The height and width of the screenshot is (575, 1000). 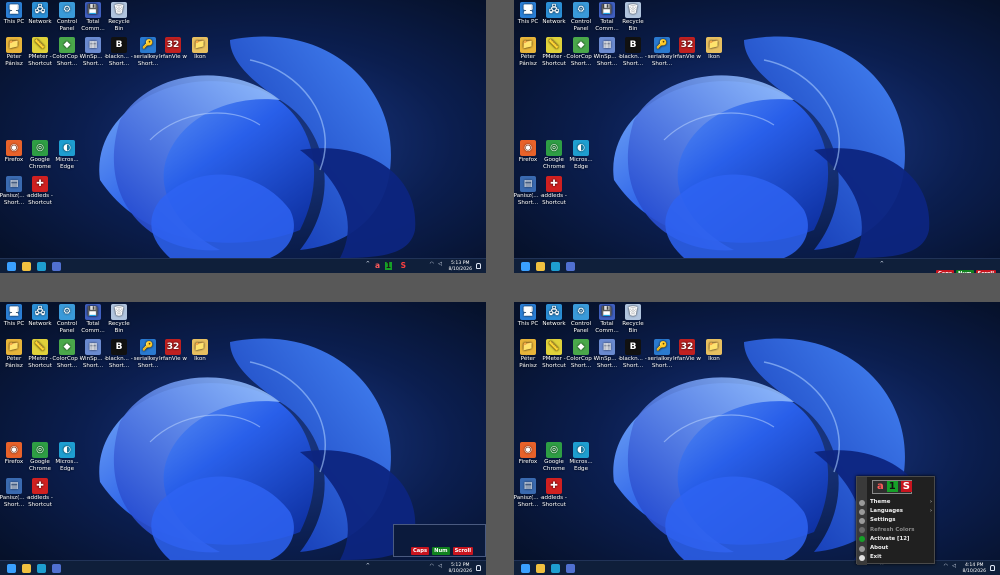 I want to click on logo-s: S, so click(x=906, y=486).